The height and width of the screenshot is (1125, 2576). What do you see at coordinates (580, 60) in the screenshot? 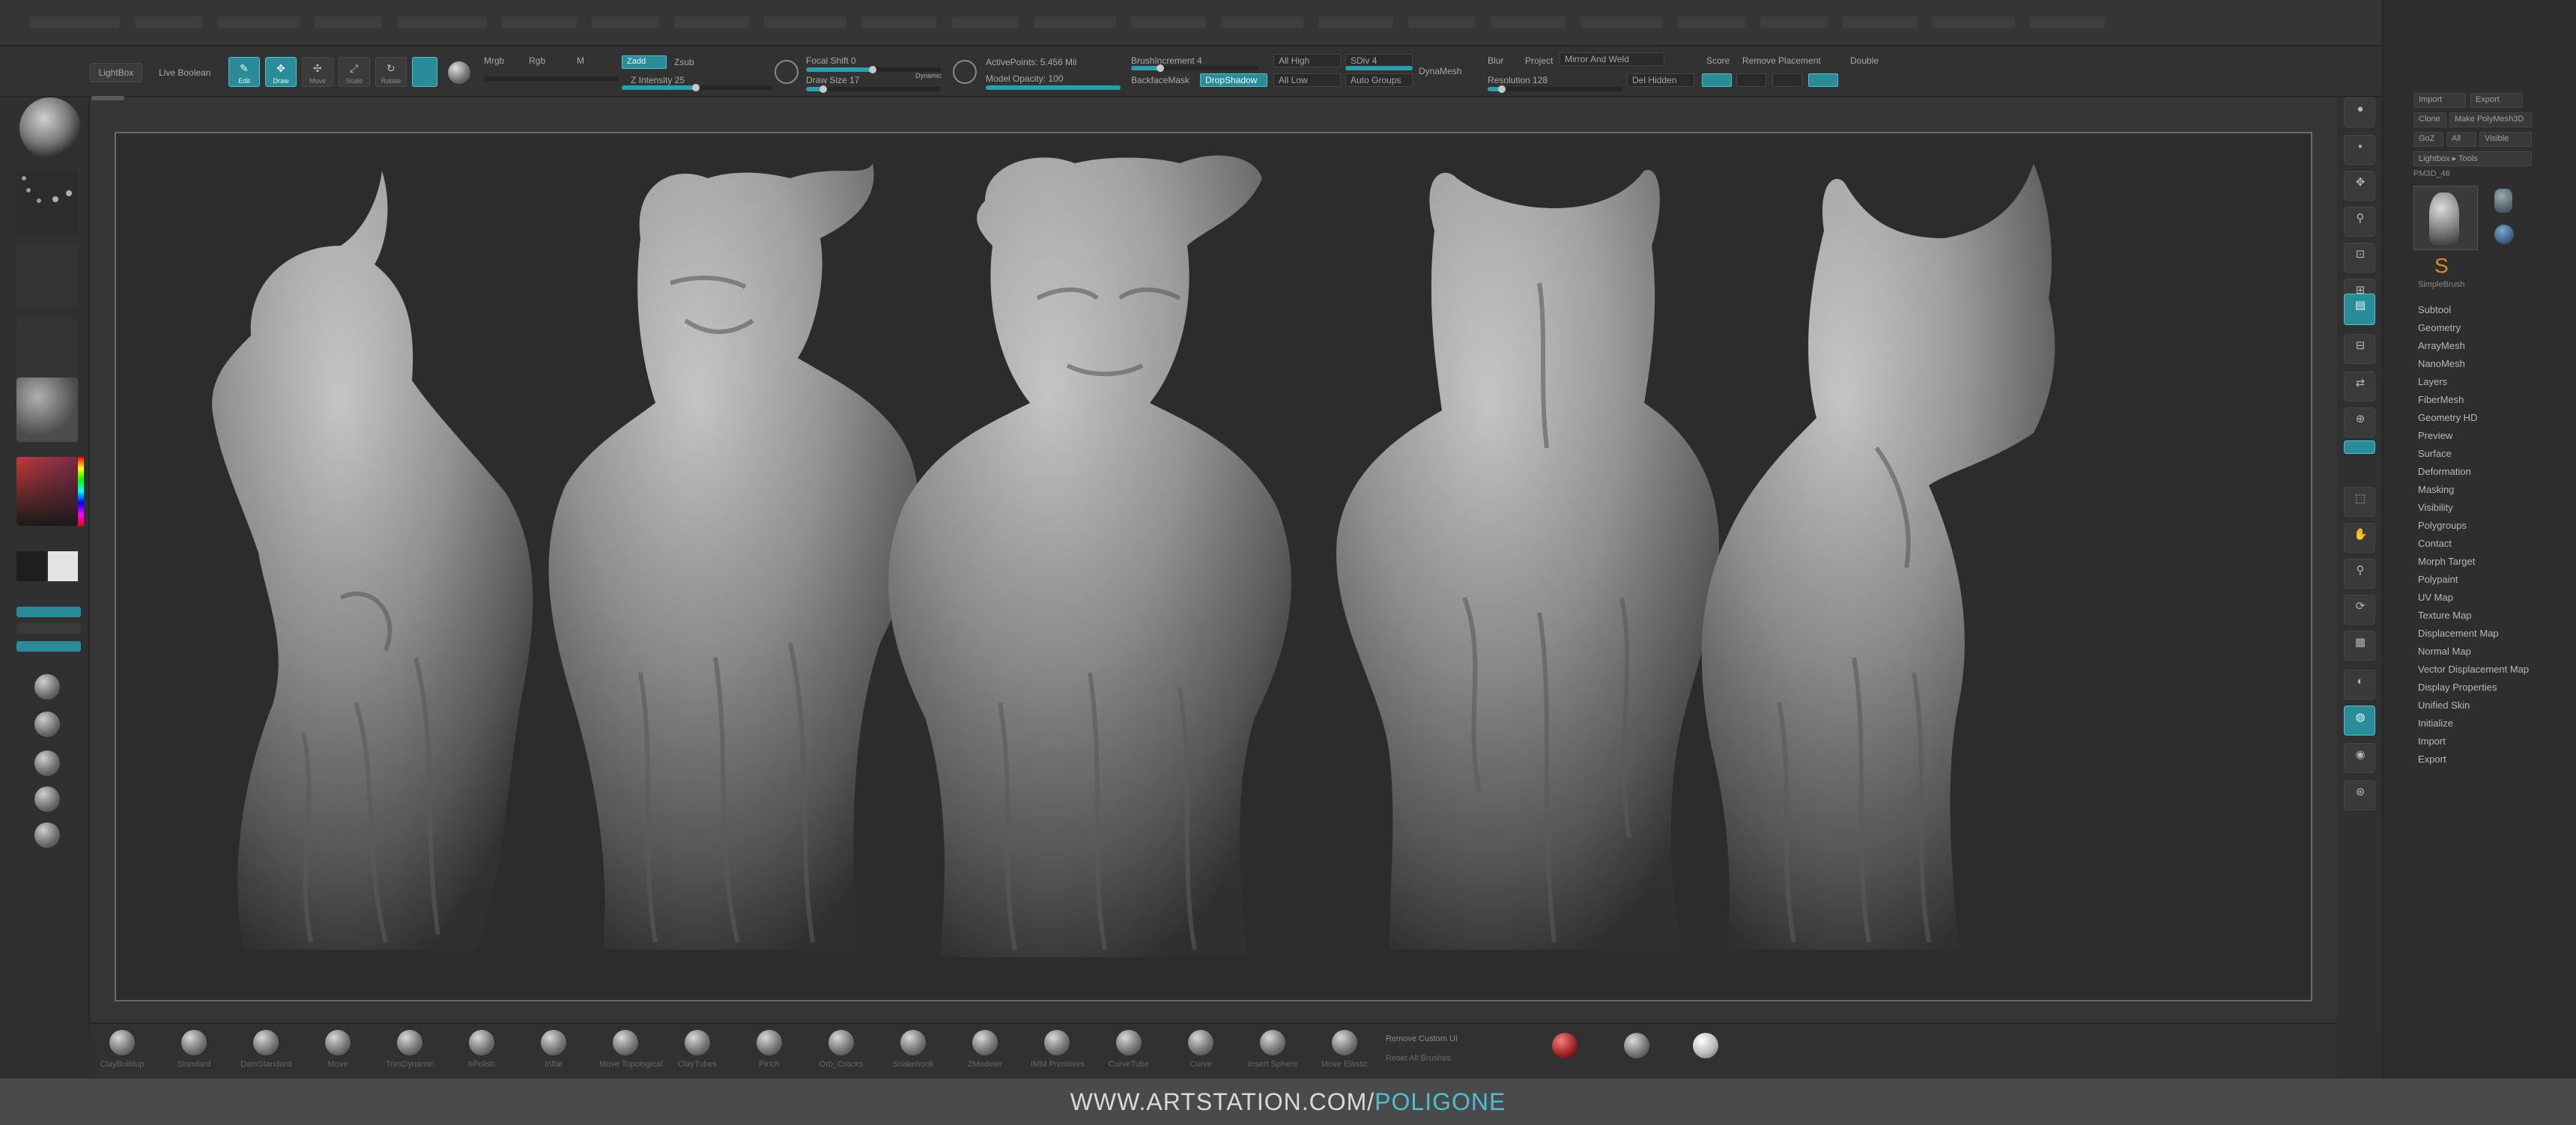
I see `m-toggle: M` at bounding box center [580, 60].